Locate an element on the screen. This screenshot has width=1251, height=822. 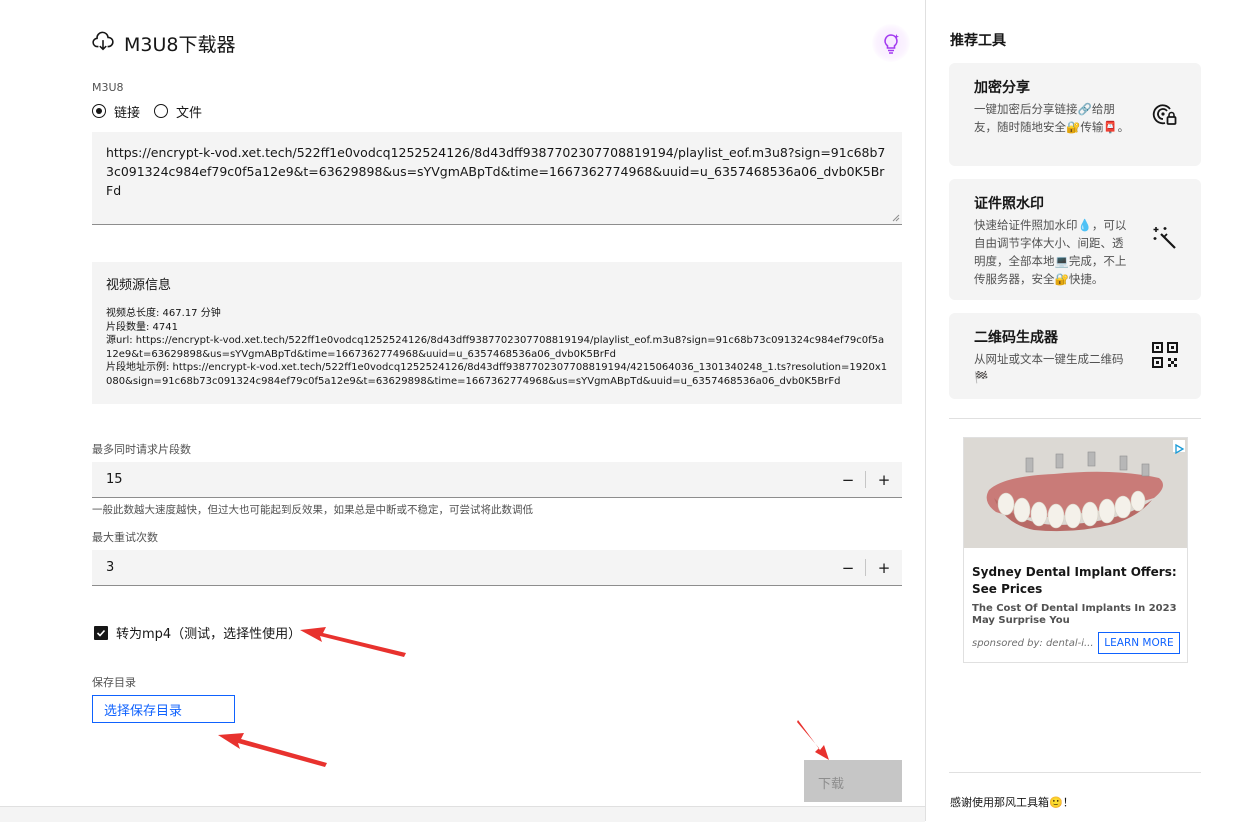
sidebar-title: 推荐工具 is located at coordinates (978, 41).